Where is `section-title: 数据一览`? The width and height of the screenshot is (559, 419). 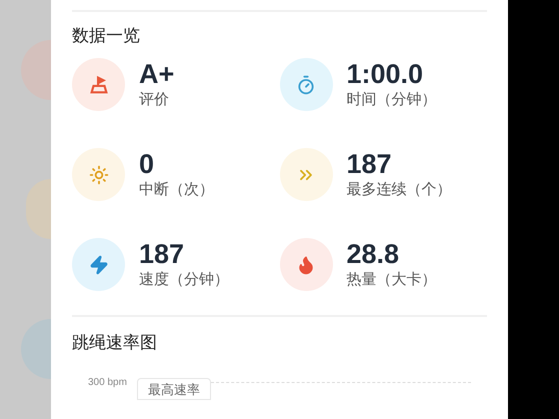
section-title: 数据一览 is located at coordinates (106, 36).